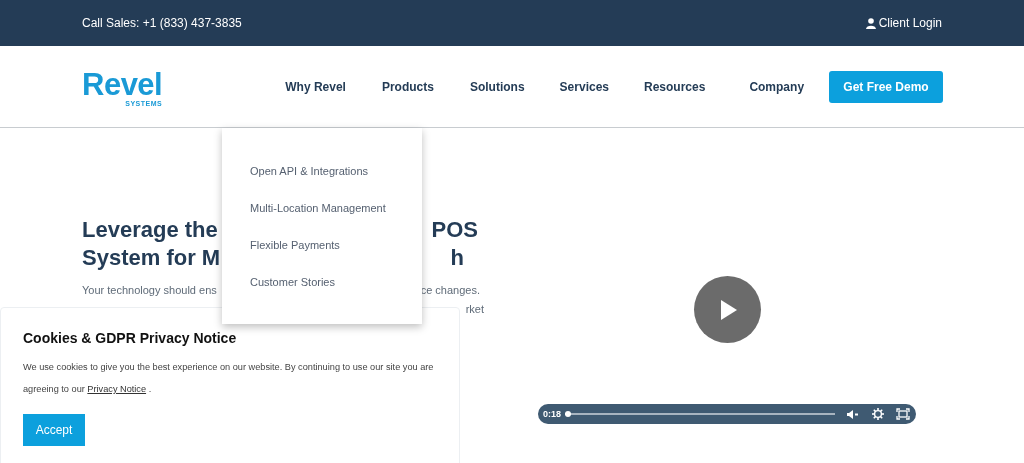 Image resolution: width=1024 pixels, height=463 pixels. What do you see at coordinates (407, 86) in the screenshot?
I see `nav-link: Products` at bounding box center [407, 86].